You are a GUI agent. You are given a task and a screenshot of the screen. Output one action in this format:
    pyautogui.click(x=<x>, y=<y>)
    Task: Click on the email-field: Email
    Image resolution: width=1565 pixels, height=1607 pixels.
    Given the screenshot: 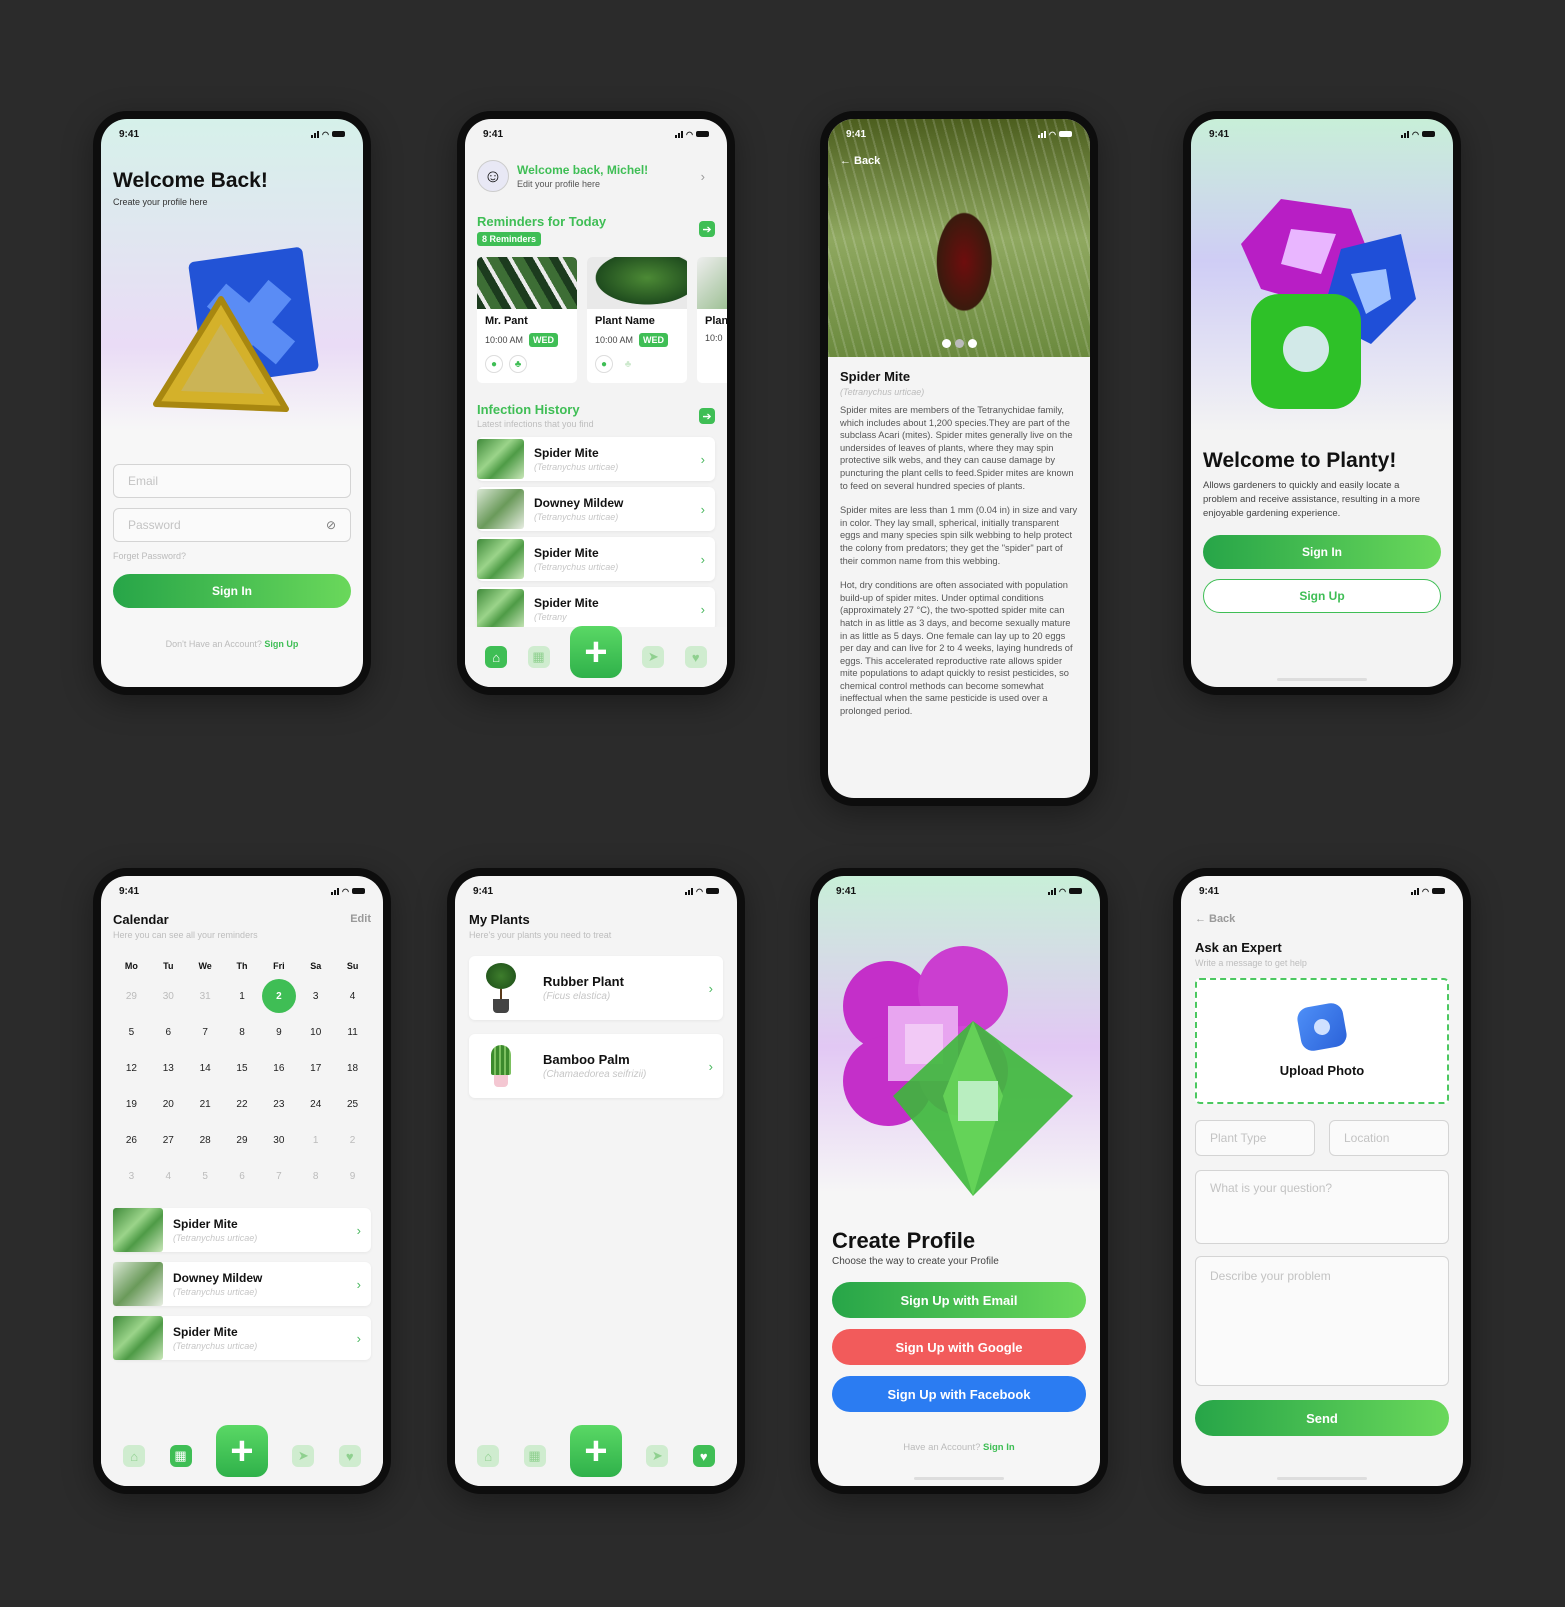 What is the action you would take?
    pyautogui.click(x=232, y=481)
    